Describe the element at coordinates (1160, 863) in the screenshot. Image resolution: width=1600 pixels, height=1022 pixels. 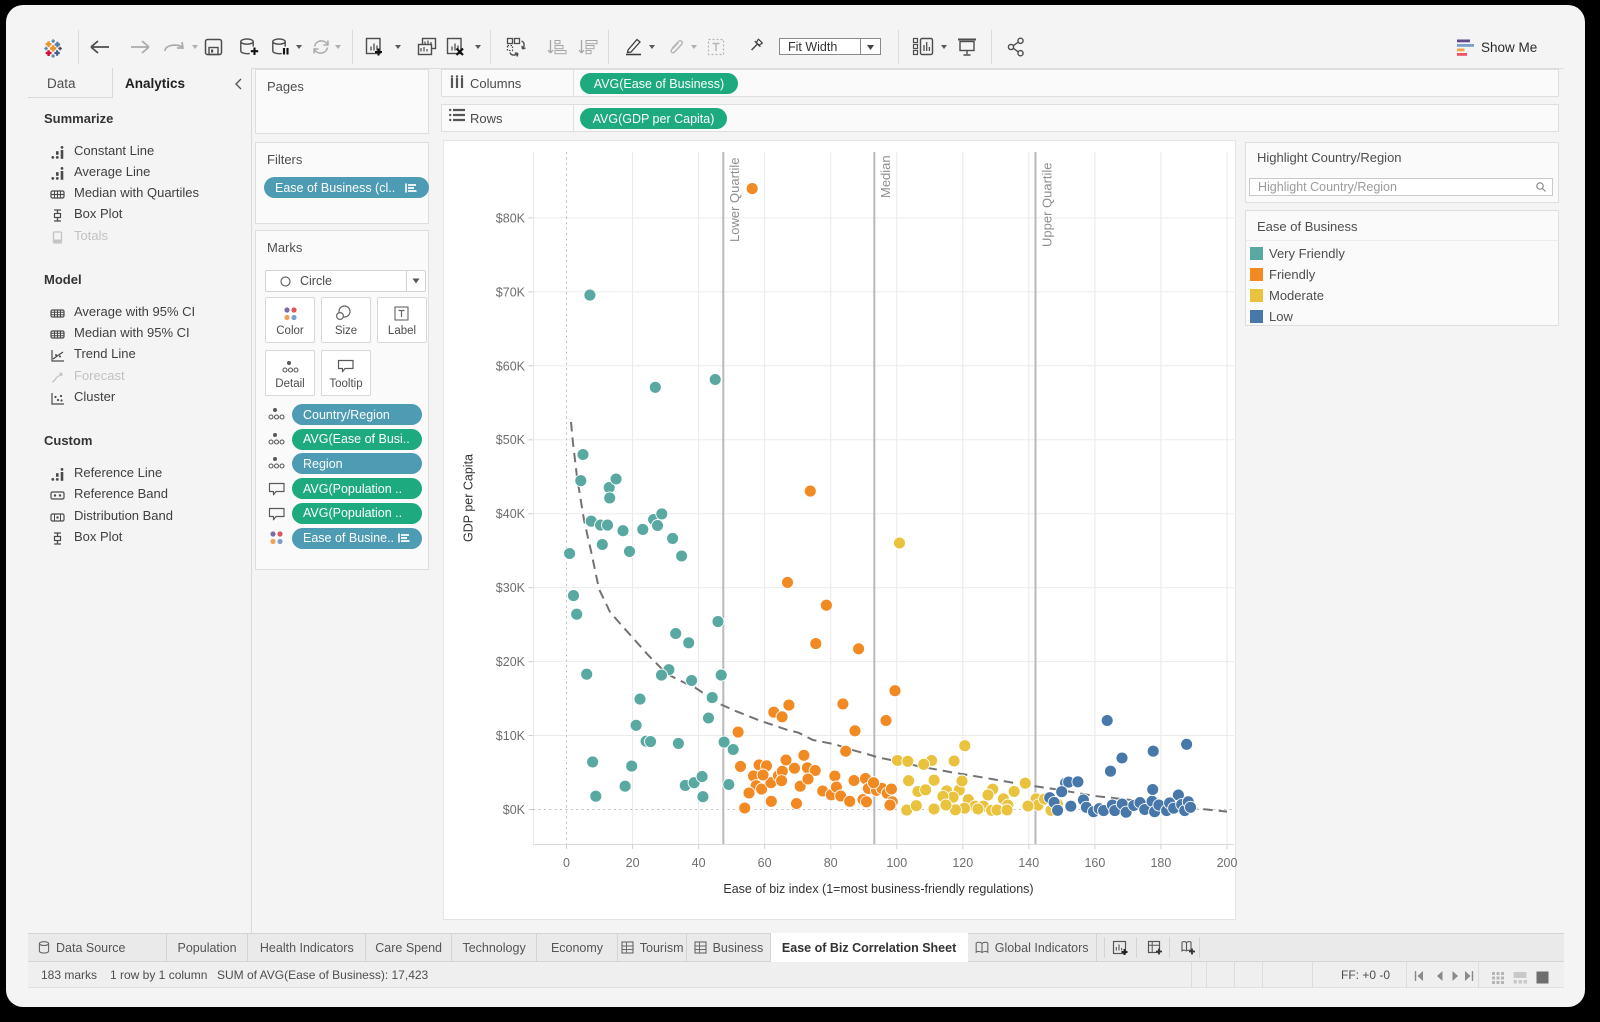
I see `svg-text: 180` at that location.